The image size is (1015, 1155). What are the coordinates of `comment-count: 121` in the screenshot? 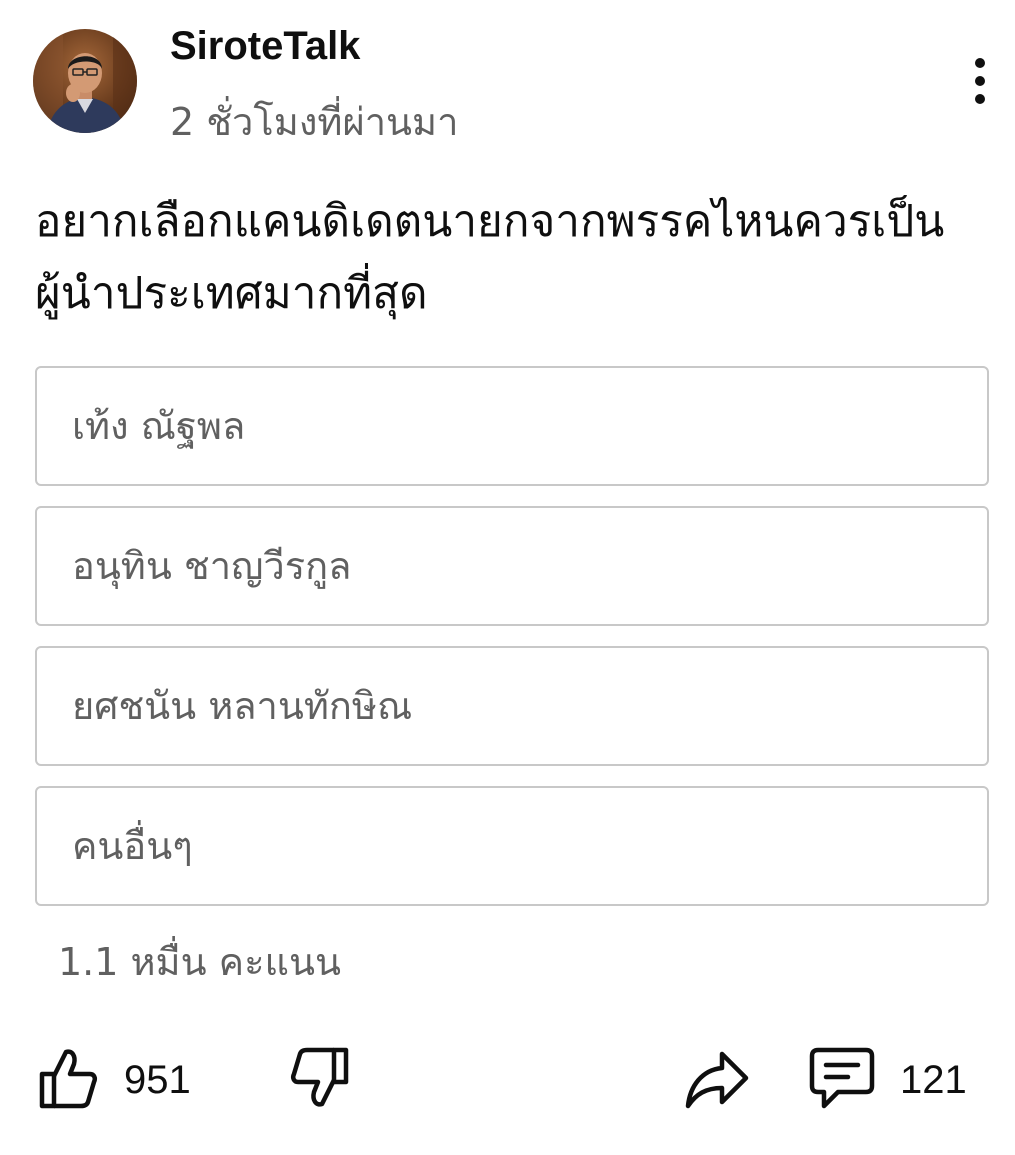 It's located at (933, 1080).